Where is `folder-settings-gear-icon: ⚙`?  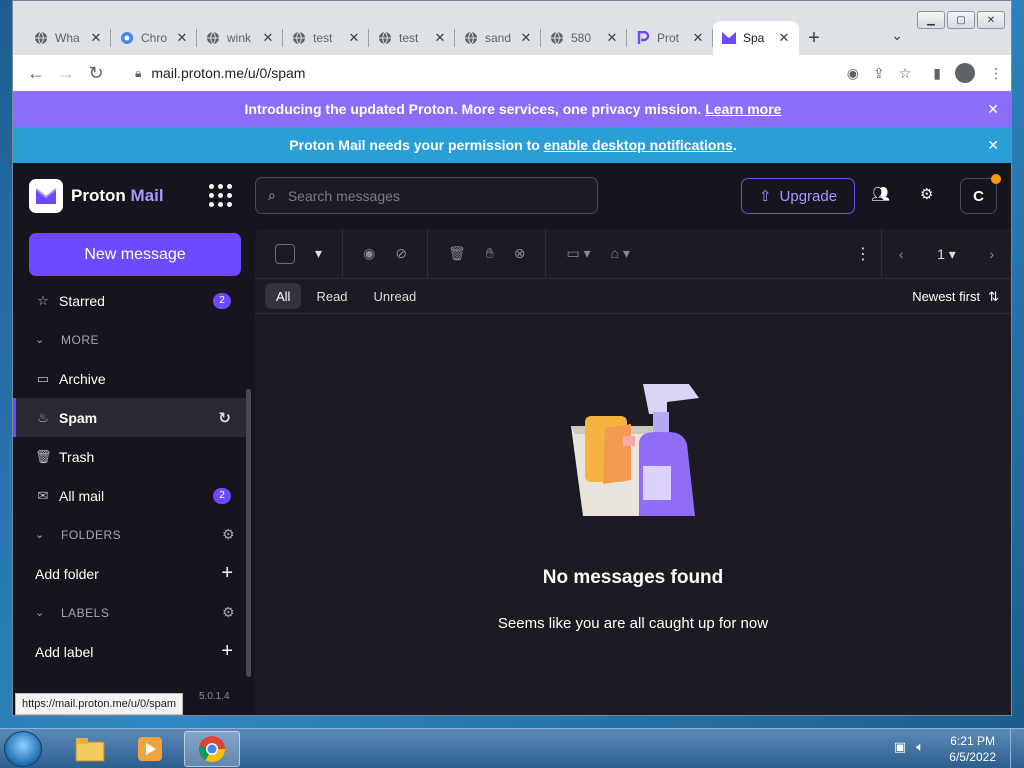
folder-settings-gear-icon: ⚙ is located at coordinates (228, 534).